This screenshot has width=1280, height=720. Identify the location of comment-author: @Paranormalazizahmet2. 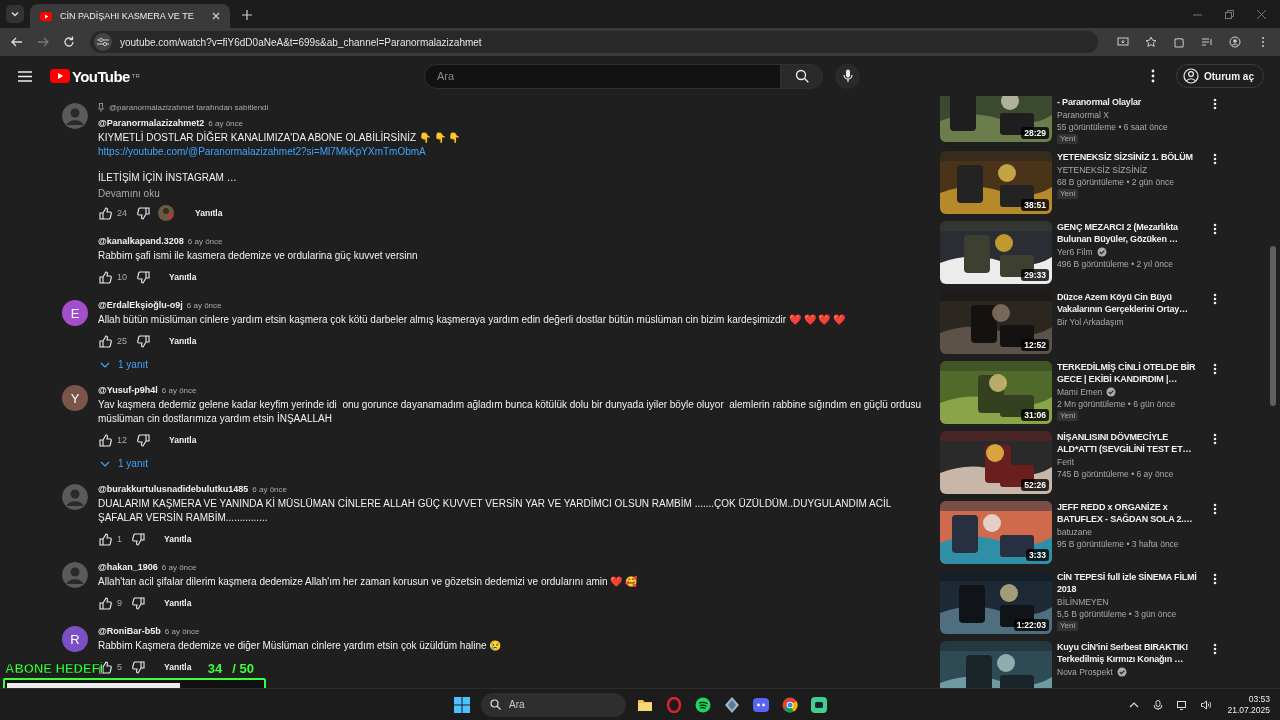
(151, 123).